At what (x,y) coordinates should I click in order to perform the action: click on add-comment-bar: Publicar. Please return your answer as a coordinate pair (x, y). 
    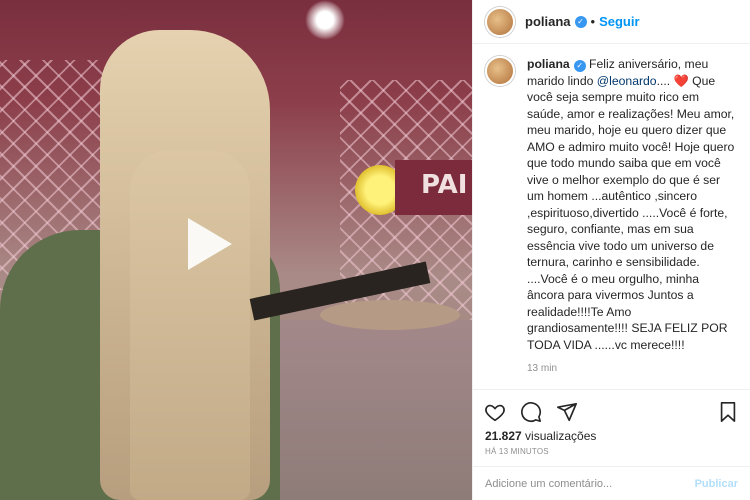
    Looking at the image, I should click on (611, 483).